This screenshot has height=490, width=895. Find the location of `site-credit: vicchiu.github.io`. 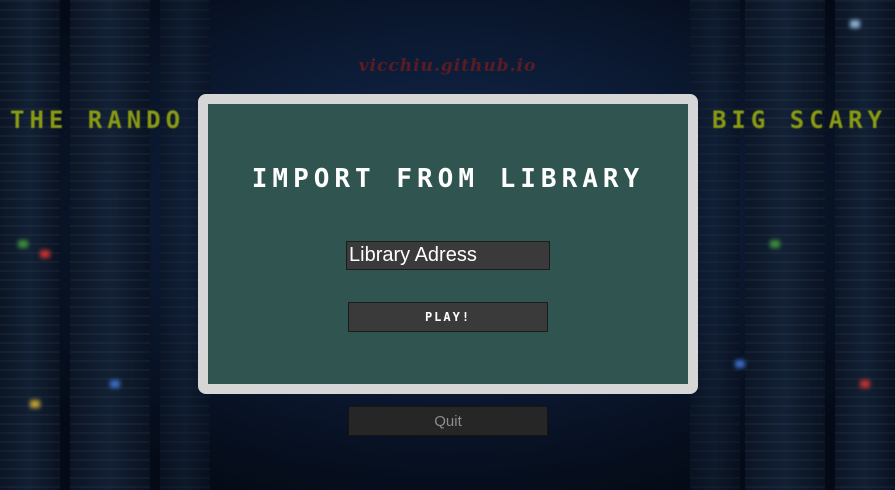

site-credit: vicchiu.github.io is located at coordinates (447, 66).